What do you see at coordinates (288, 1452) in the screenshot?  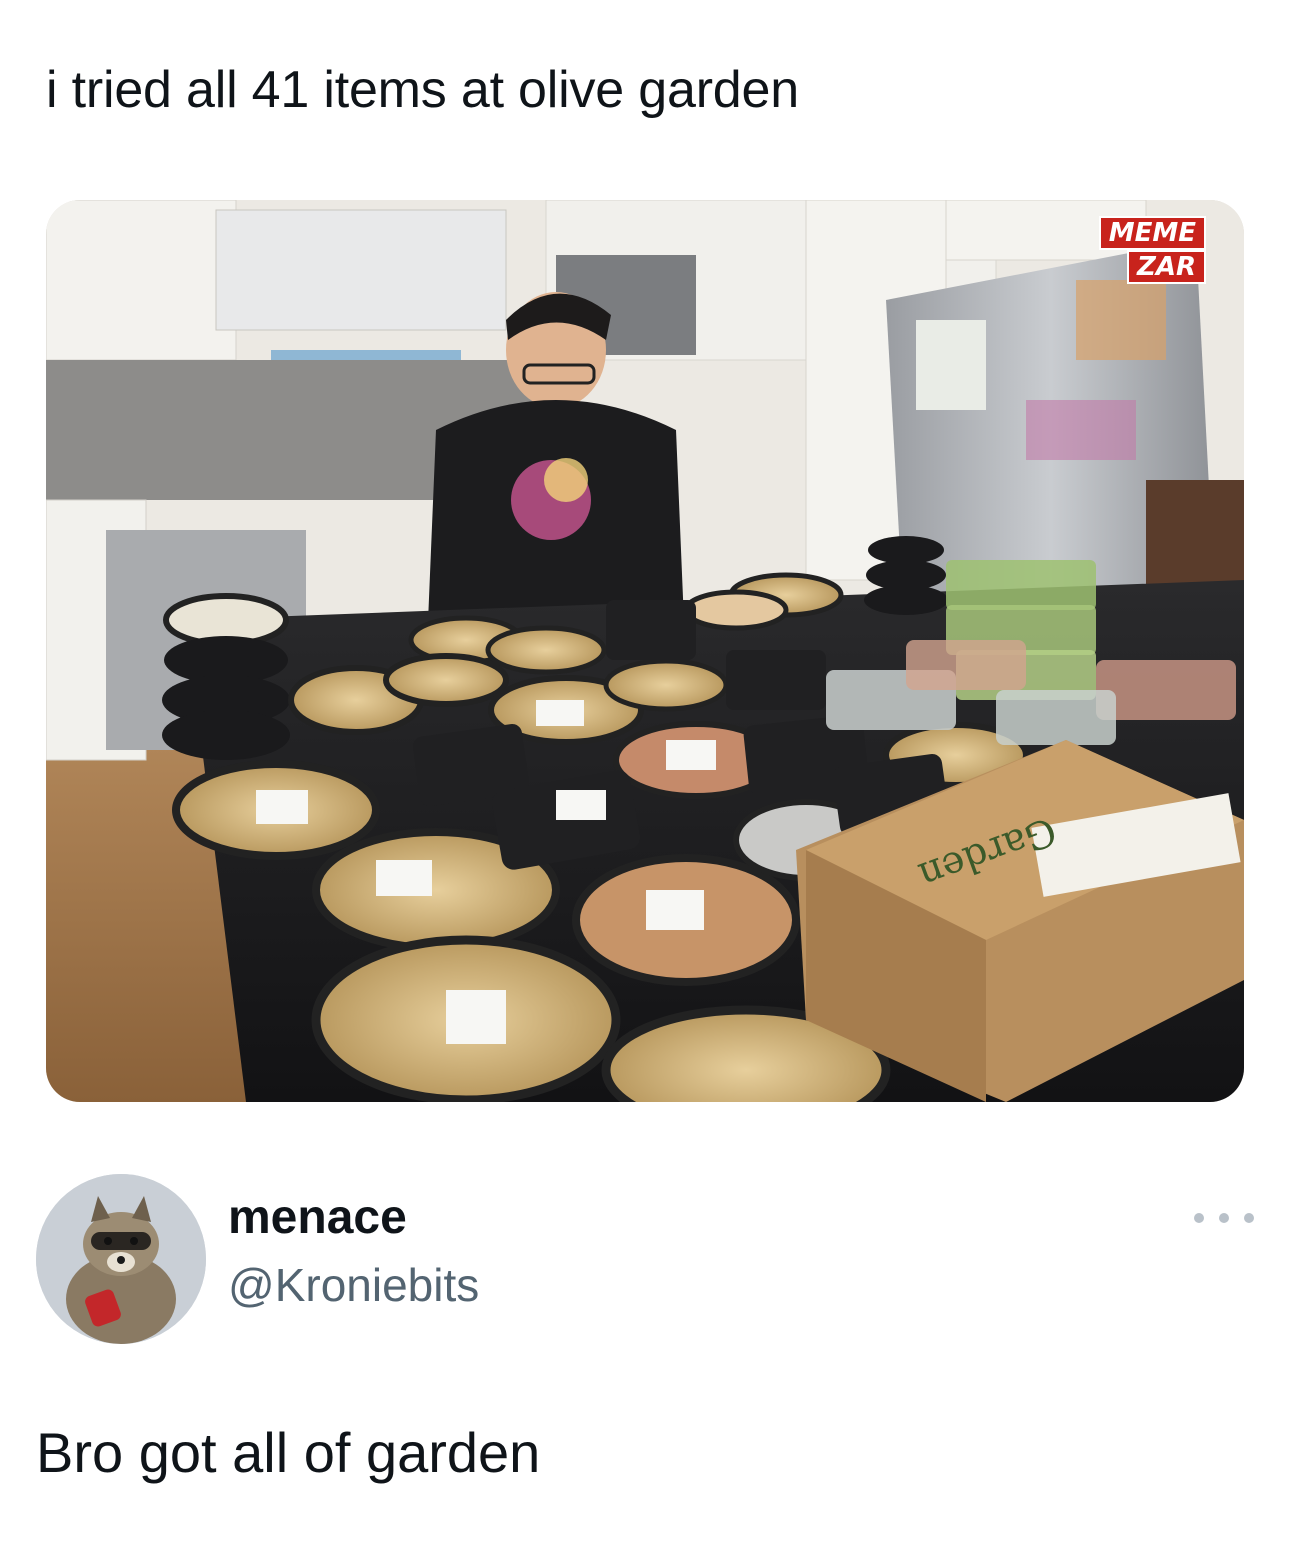 I see `reply-text: Bro got all of garden` at bounding box center [288, 1452].